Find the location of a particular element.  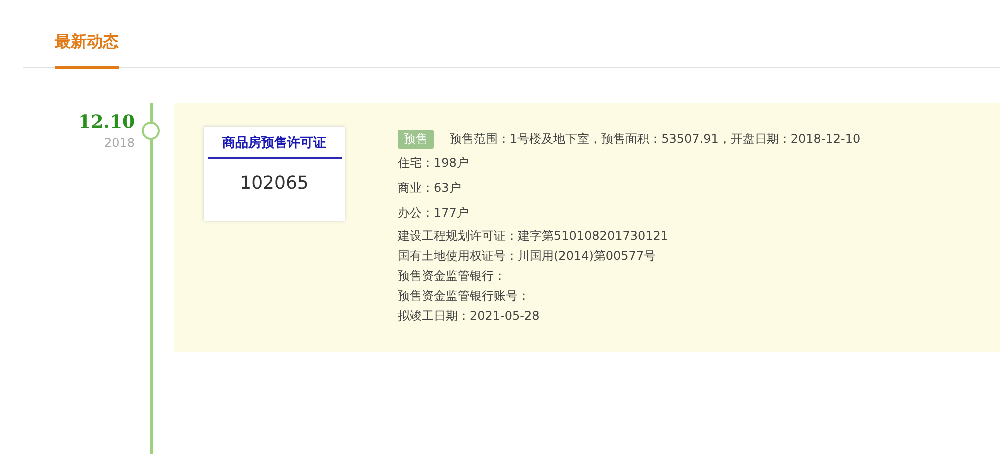

section-tab: 最新动态 is located at coordinates (87, 50).